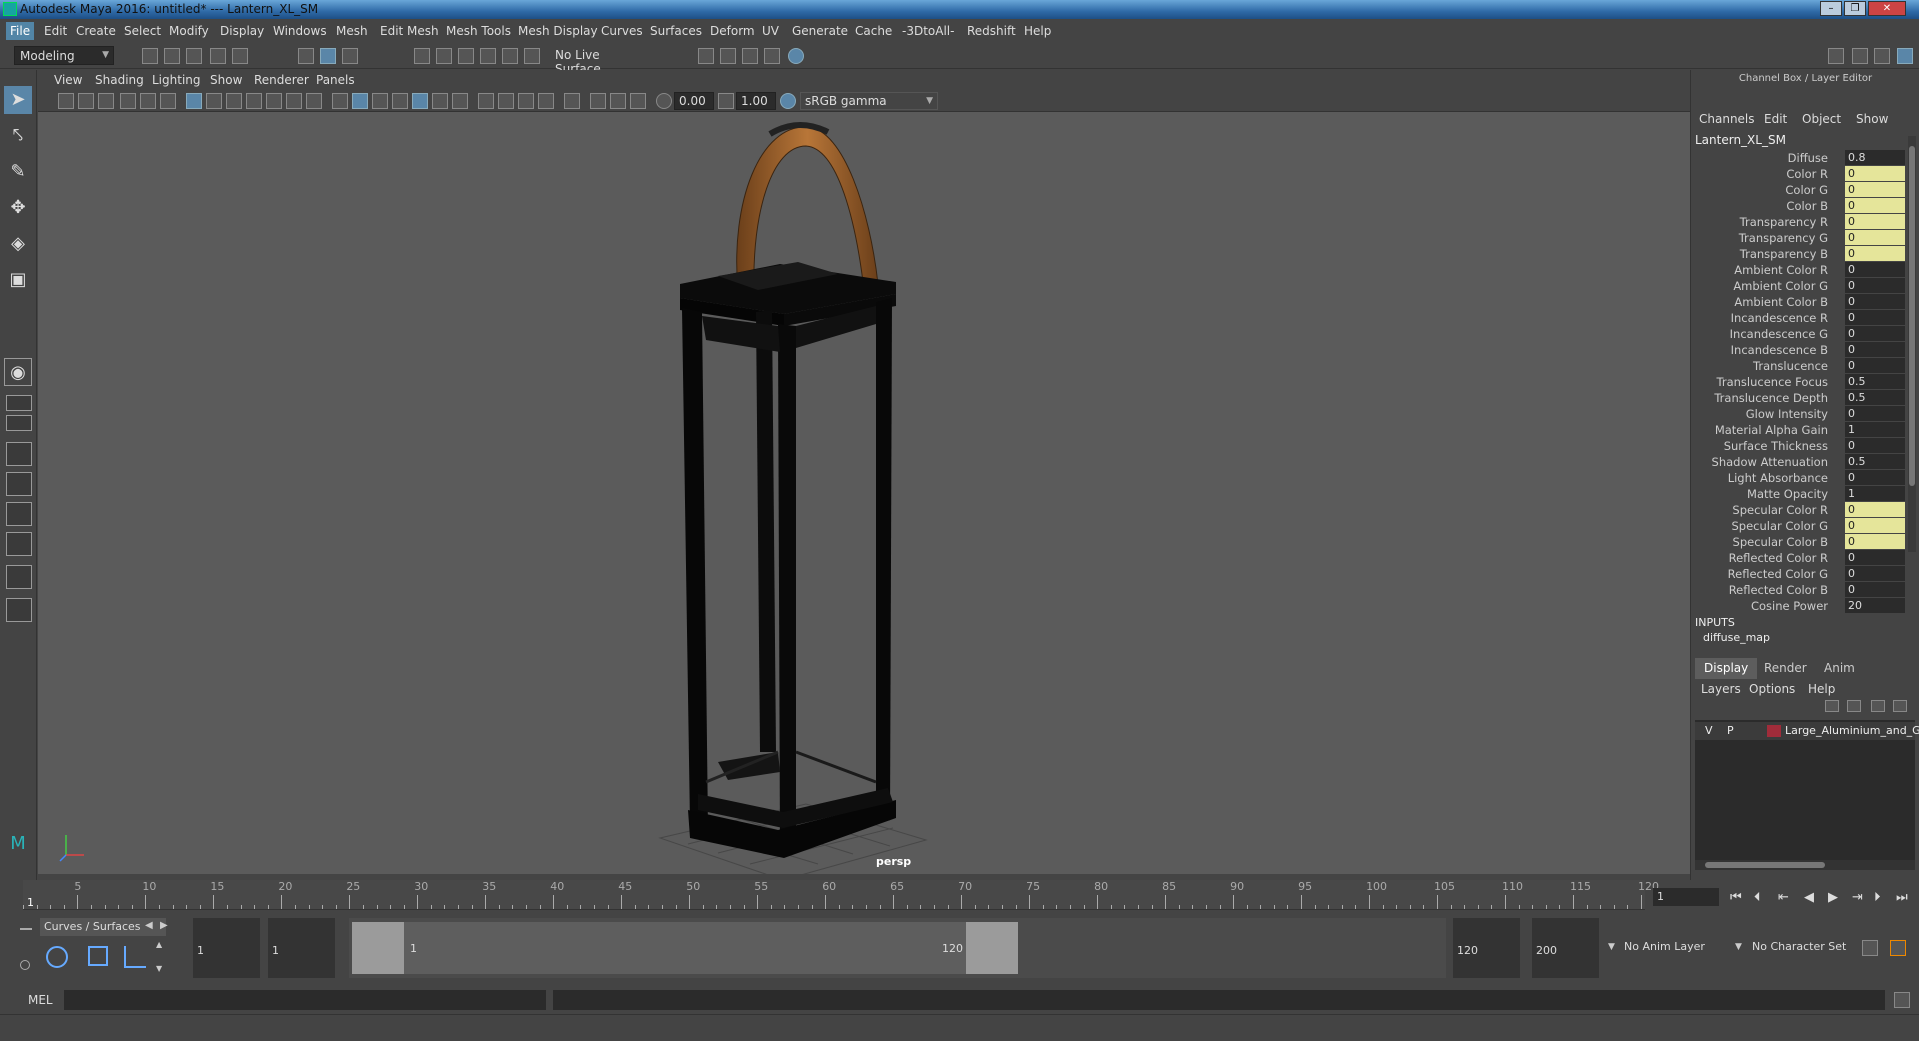 Image resolution: width=1919 pixels, height=1041 pixels. What do you see at coordinates (19, 484) in the screenshot?
I see `layout-outliner-icon` at bounding box center [19, 484].